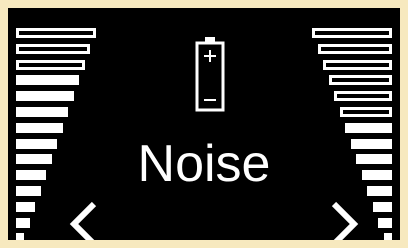 The image size is (408, 248). What do you see at coordinates (352, 33) in the screenshot?
I see `right-meter-segment-1-empty` at bounding box center [352, 33].